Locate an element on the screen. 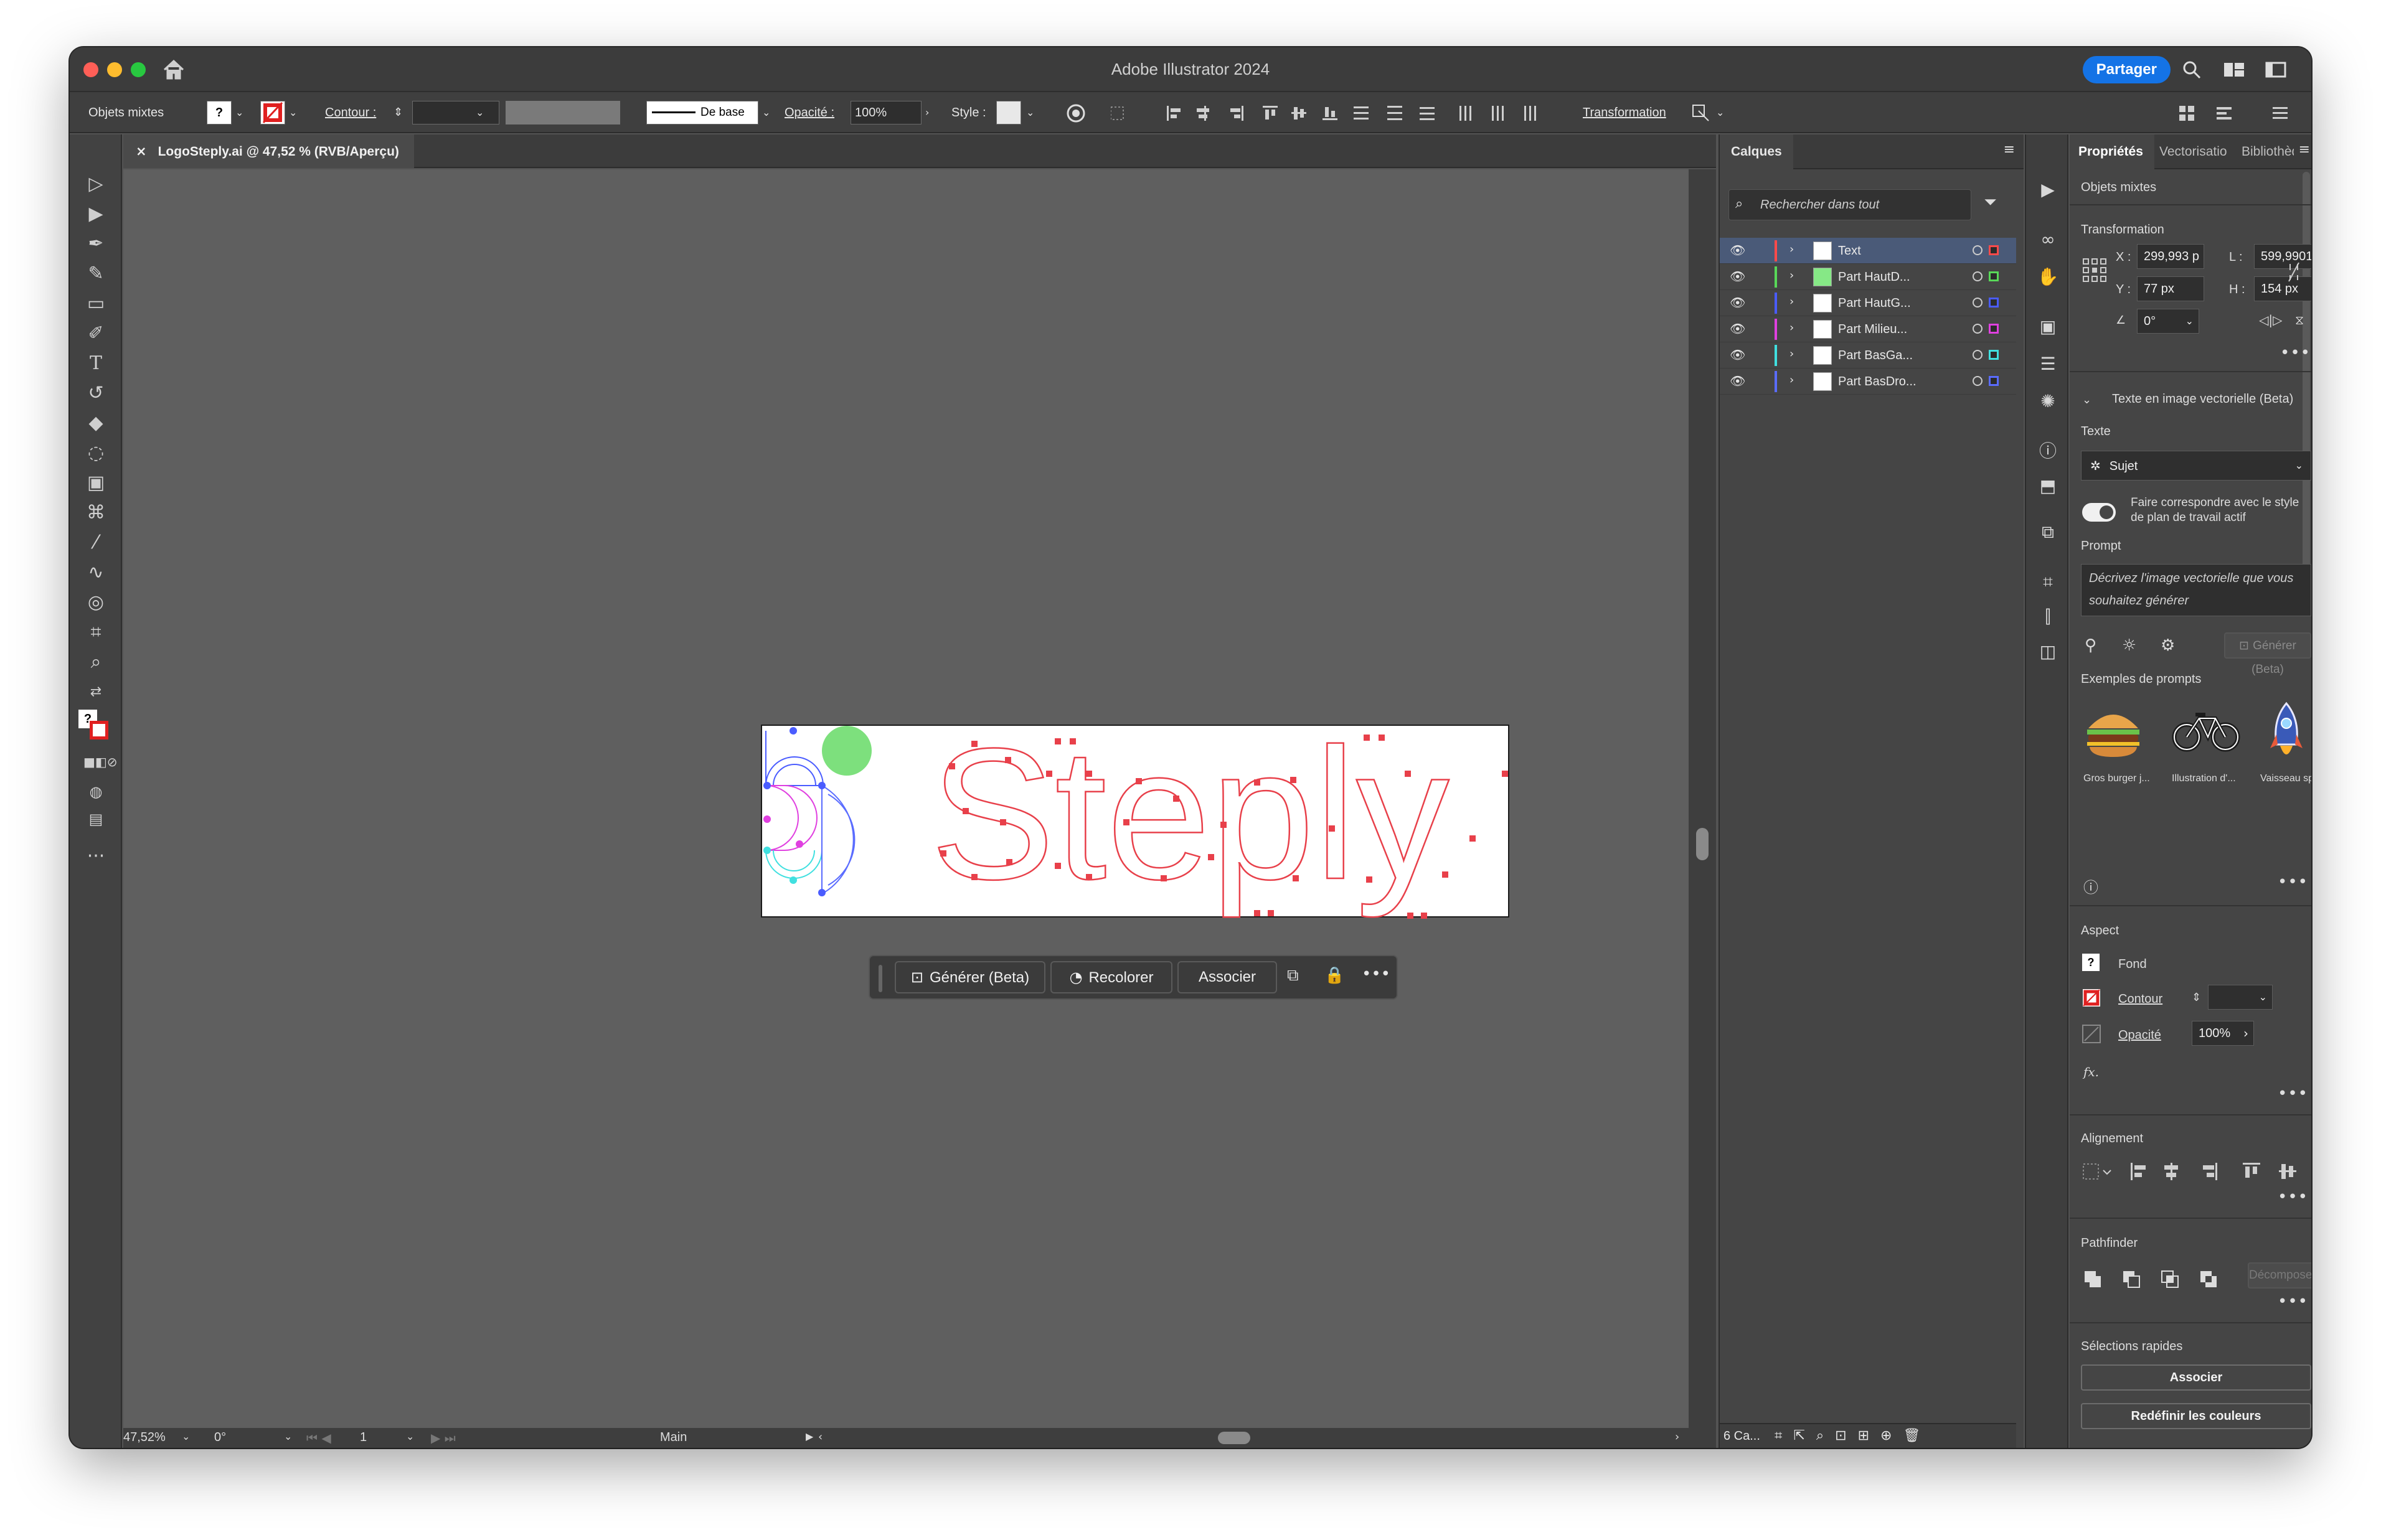 The image size is (2381, 1540). collapse-chevron-icon: ⌄ is located at coordinates (2086, 399).